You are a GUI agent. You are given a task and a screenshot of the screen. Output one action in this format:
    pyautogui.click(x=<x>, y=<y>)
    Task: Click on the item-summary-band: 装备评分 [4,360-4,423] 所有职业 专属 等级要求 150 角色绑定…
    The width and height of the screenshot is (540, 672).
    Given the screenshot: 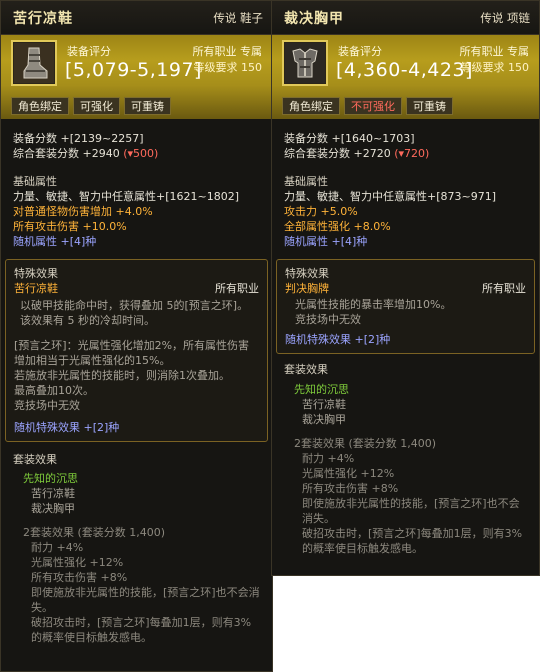 What is the action you would take?
    pyautogui.click(x=405, y=77)
    